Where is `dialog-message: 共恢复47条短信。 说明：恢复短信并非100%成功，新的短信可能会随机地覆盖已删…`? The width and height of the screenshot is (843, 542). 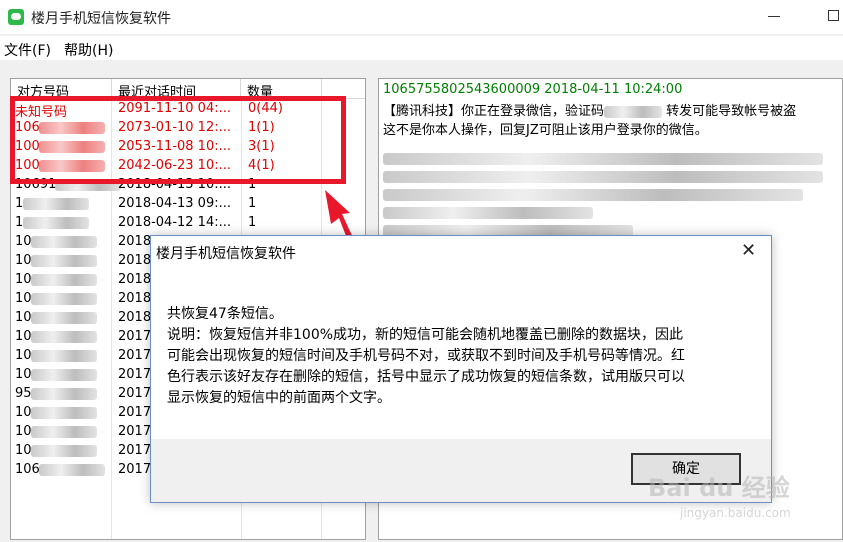 dialog-message: 共恢复47条短信。 说明：恢复短信并非100%成功，新的短信可能会随机地覆盖已删… is located at coordinates (462, 356).